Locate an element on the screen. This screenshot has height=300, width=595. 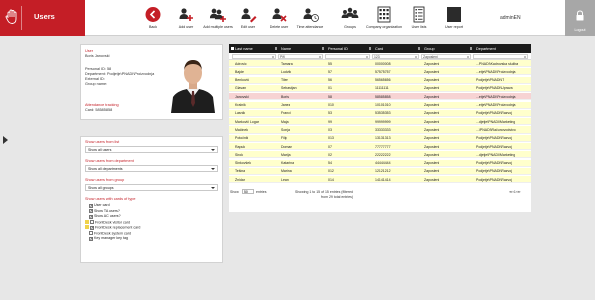
user-photo is located at coordinates (193, 82).